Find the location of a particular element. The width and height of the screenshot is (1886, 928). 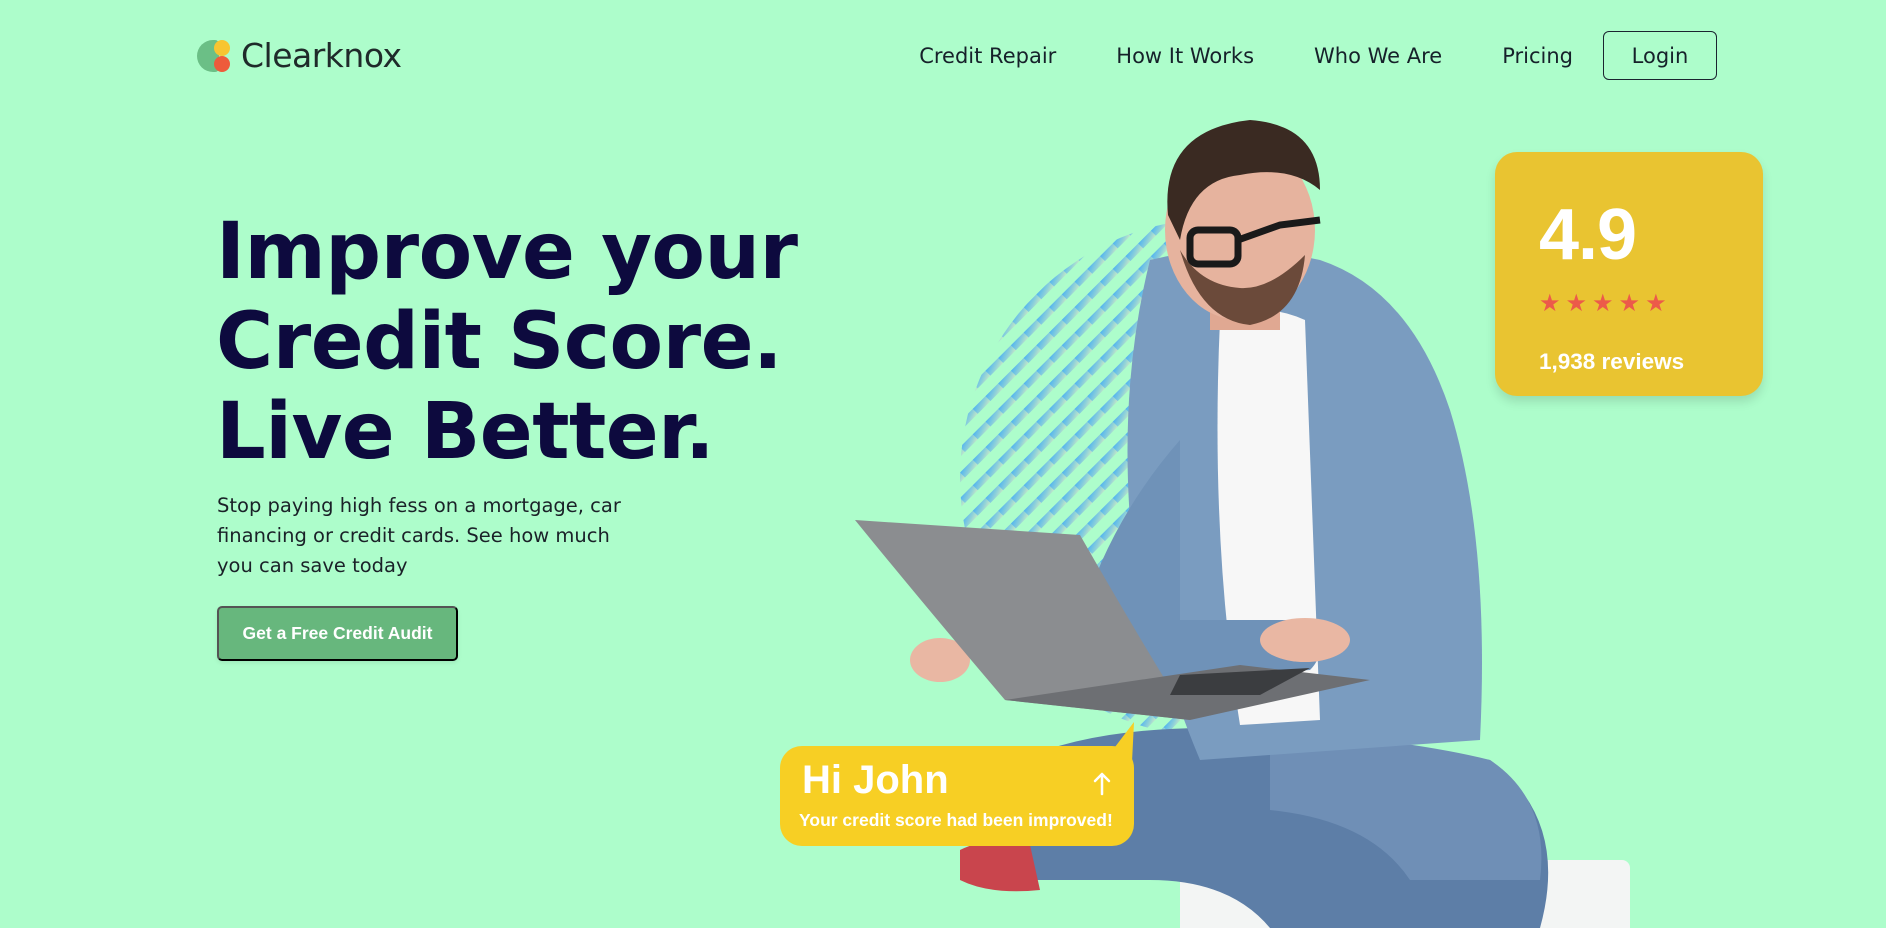

review-count: 1,938 reviews is located at coordinates (1612, 361).